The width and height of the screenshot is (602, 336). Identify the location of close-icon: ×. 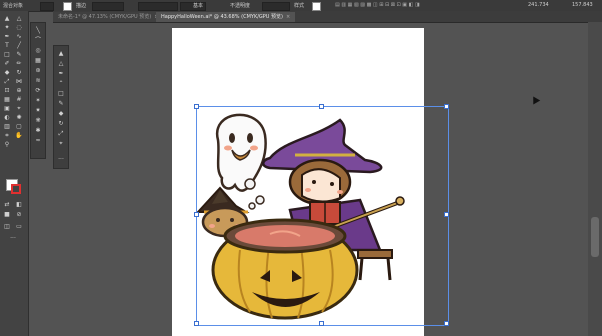
(288, 17).